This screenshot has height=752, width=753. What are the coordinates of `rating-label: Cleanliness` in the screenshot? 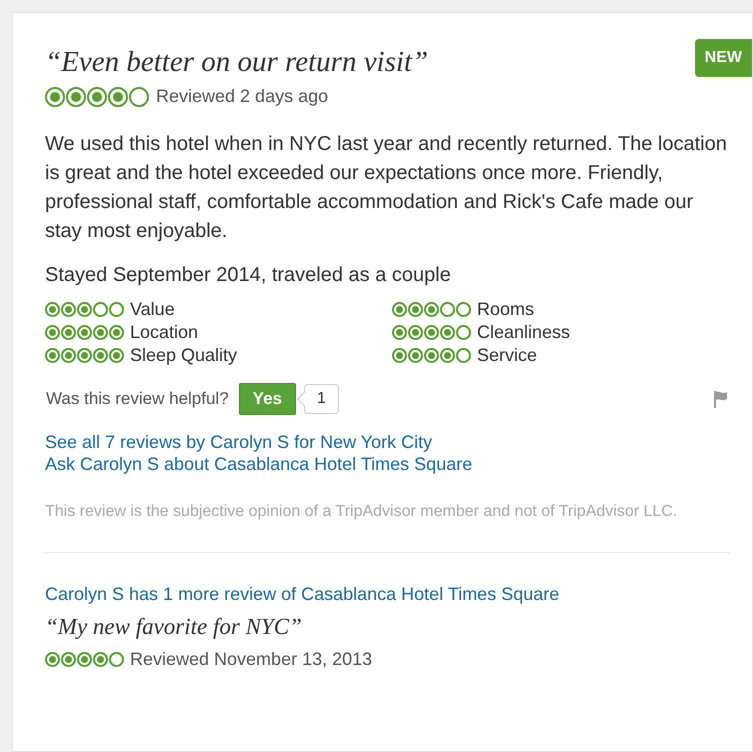 It's located at (523, 332).